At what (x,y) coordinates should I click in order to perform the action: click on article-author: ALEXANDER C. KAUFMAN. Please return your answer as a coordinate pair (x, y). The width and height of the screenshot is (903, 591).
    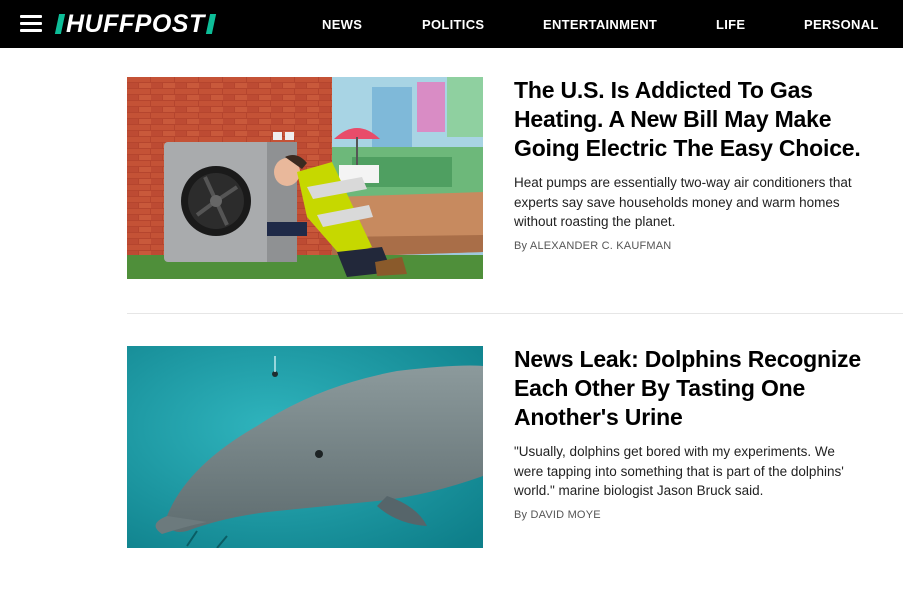
    Looking at the image, I should click on (601, 246).